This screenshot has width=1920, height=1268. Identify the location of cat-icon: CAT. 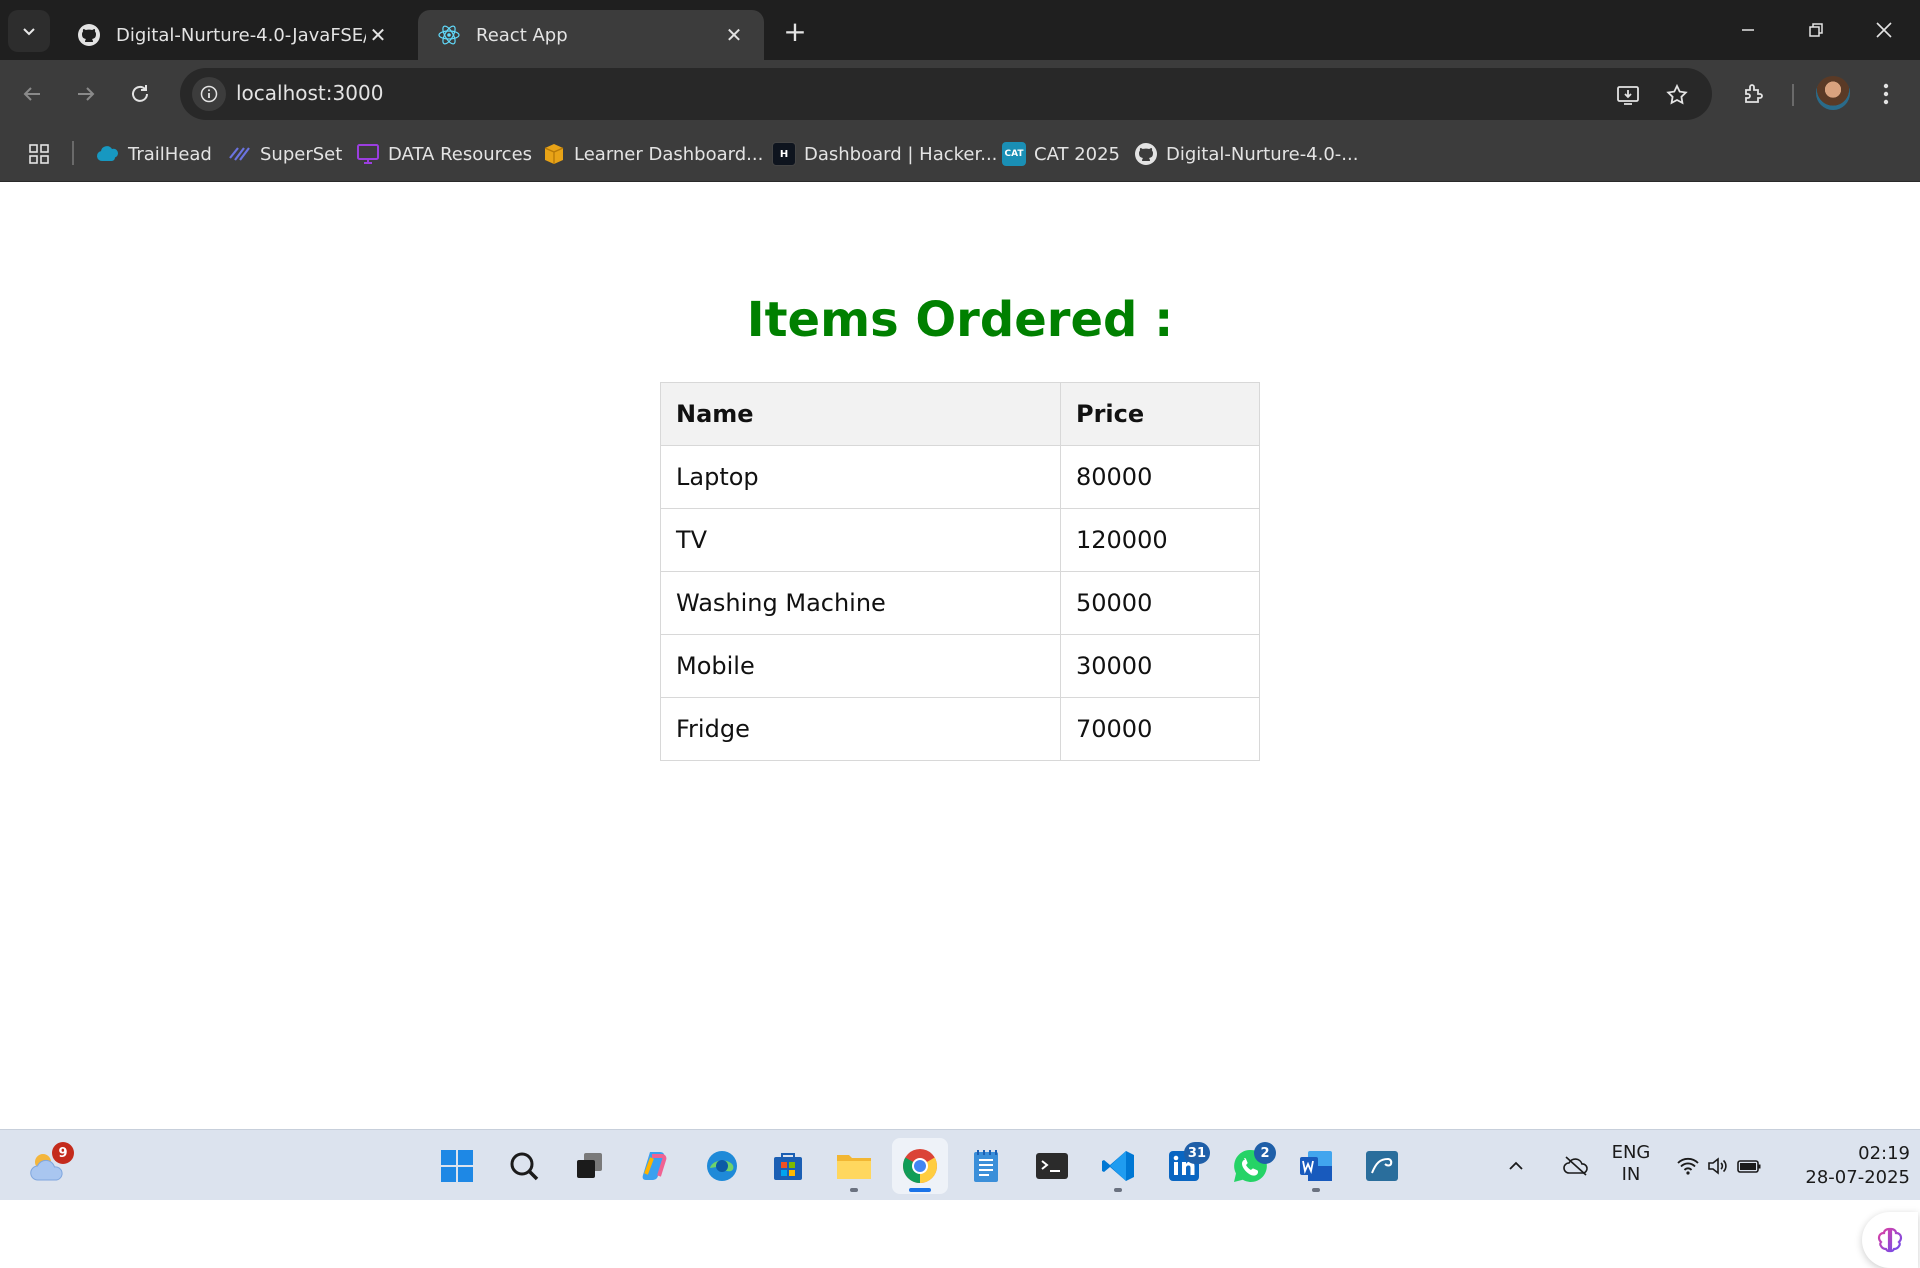
(1014, 154).